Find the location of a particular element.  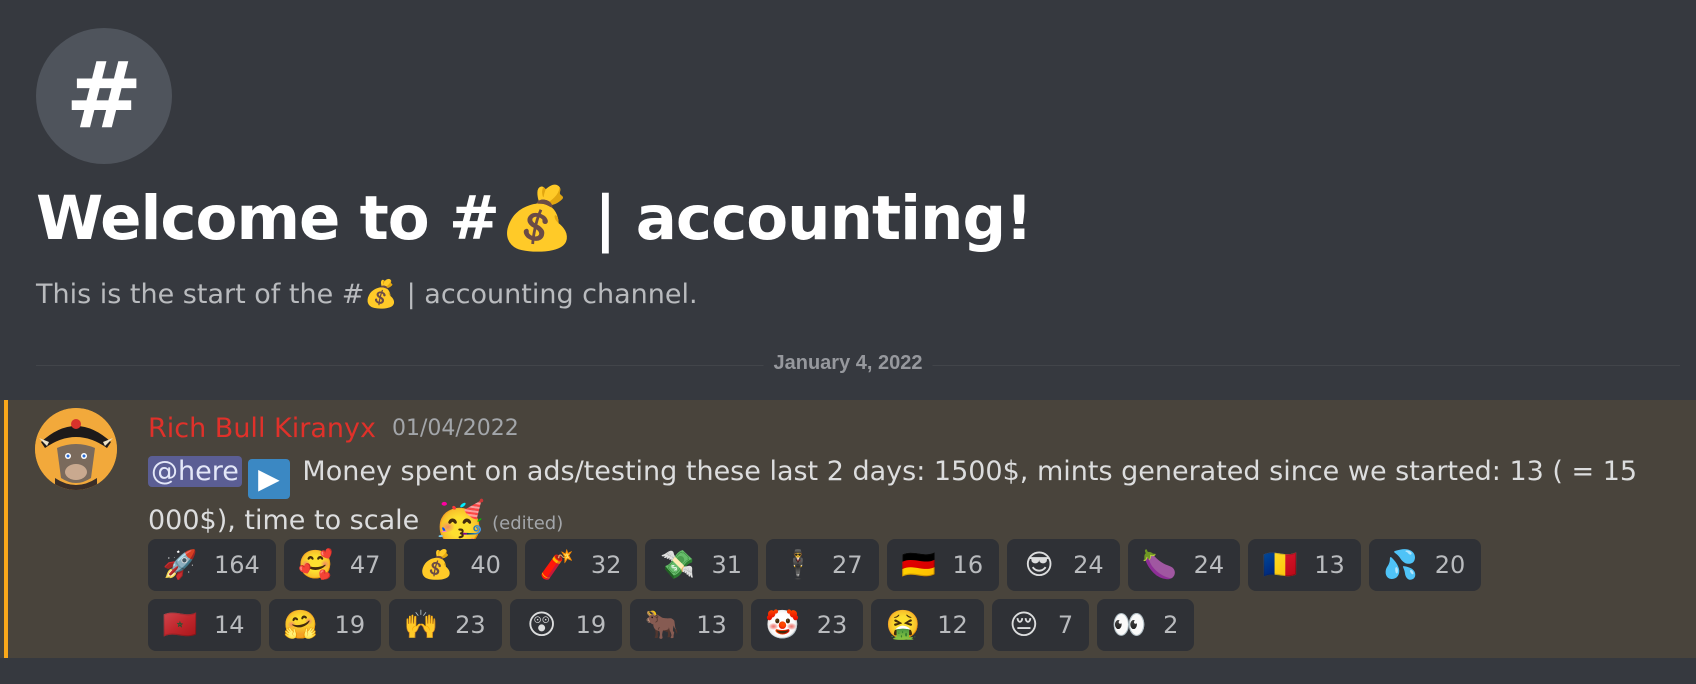

vomiting-face-icon: 🤮 is located at coordinates (903, 624).